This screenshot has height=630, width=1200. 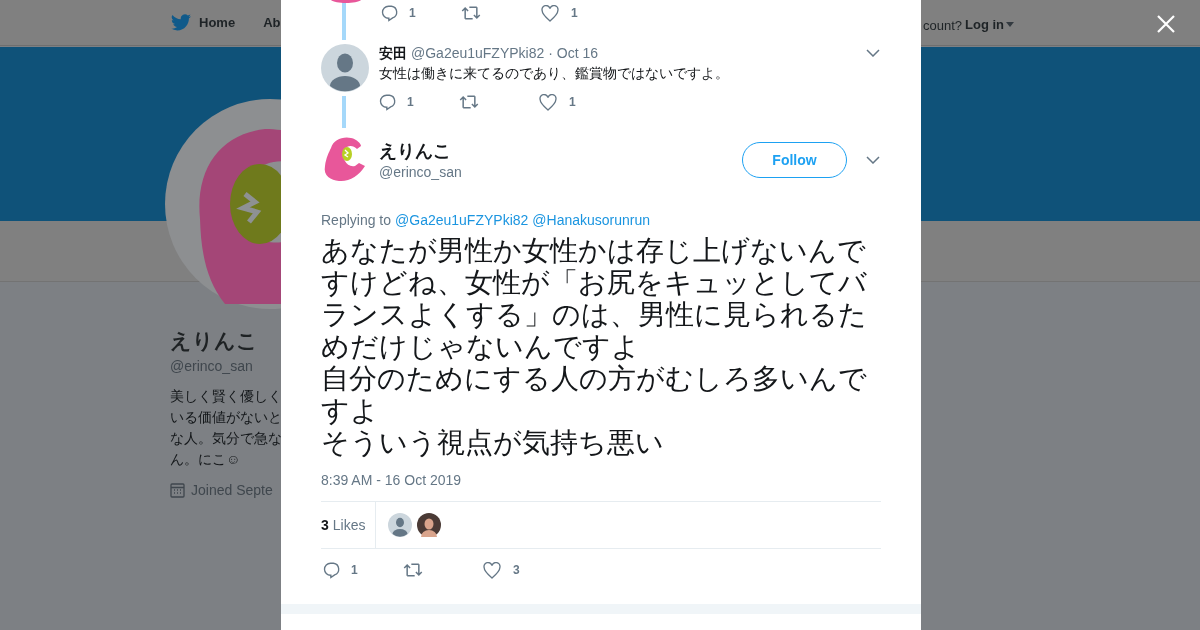 What do you see at coordinates (554, 73) in the screenshot?
I see `tweet-text: 女性は働きに来てるのであり、鑑賞物ではないですよ。` at bounding box center [554, 73].